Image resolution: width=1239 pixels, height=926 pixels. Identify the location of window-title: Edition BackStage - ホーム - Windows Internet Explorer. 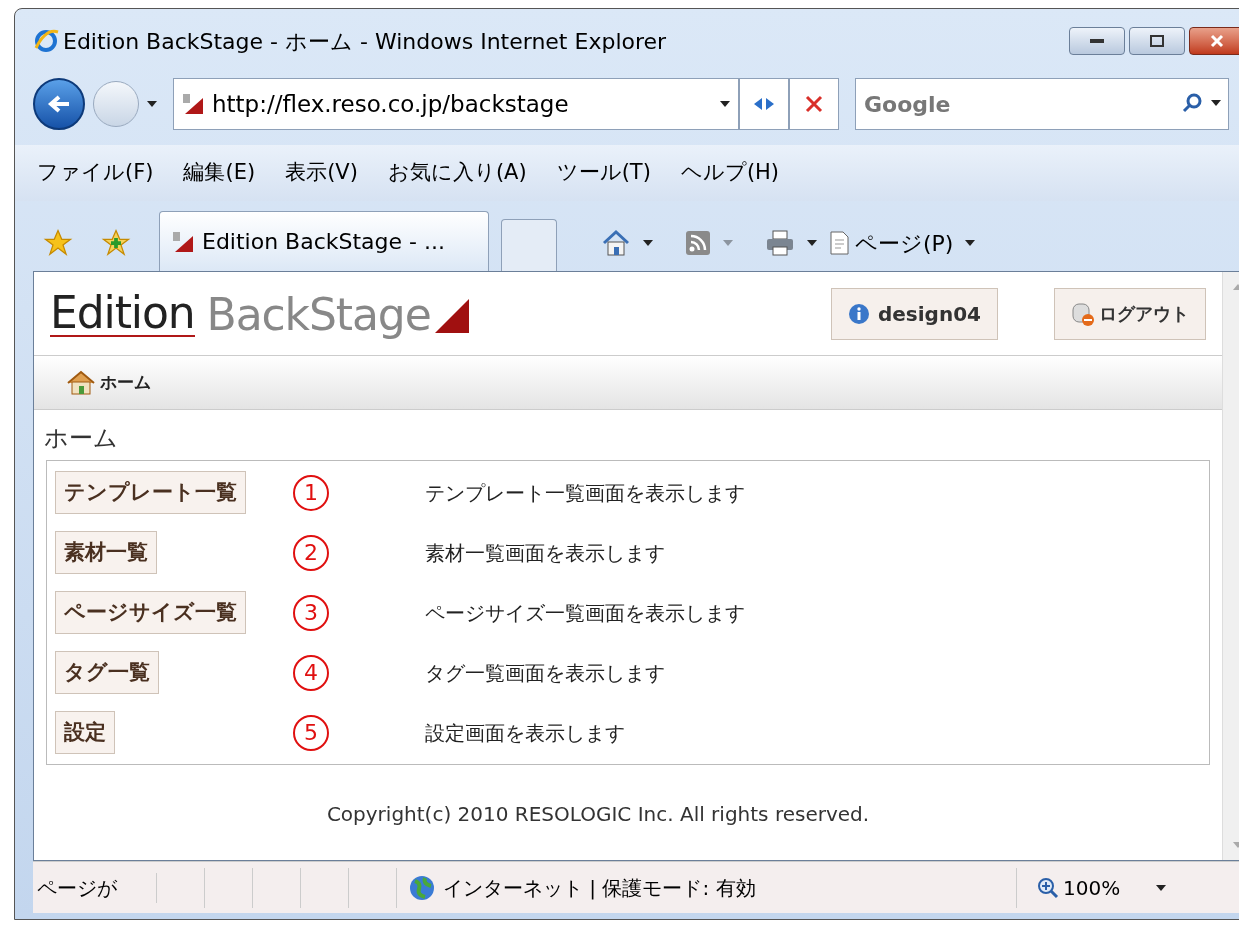
(365, 41).